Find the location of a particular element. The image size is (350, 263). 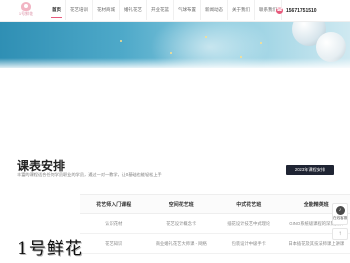

table-cell: 插花设计技艺中式理论 is located at coordinates (249, 223).